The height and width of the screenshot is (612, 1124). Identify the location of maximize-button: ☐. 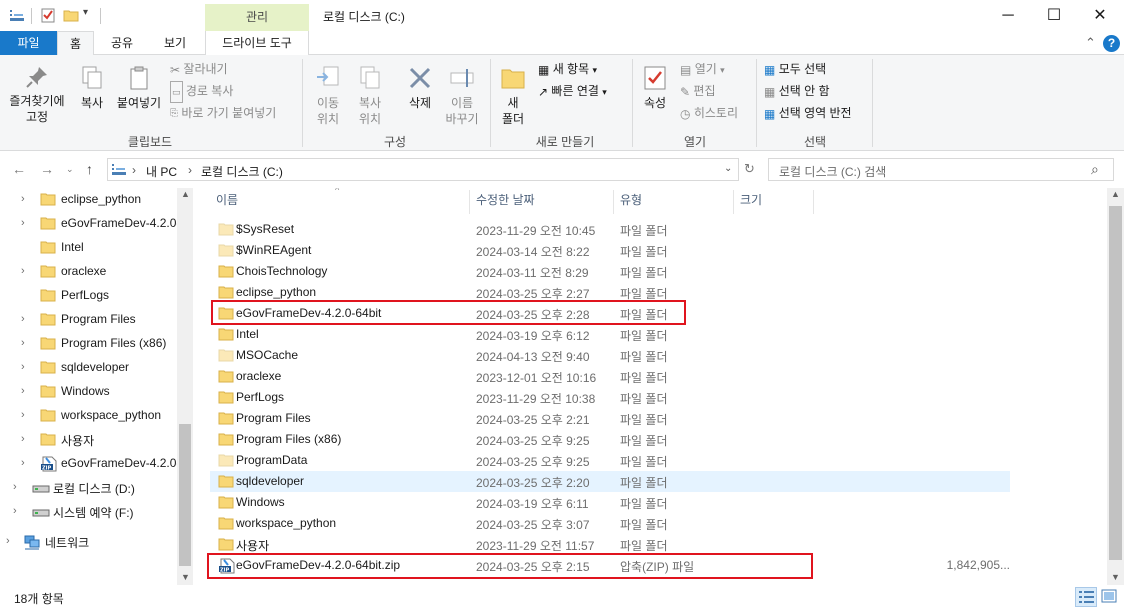
(1054, 15).